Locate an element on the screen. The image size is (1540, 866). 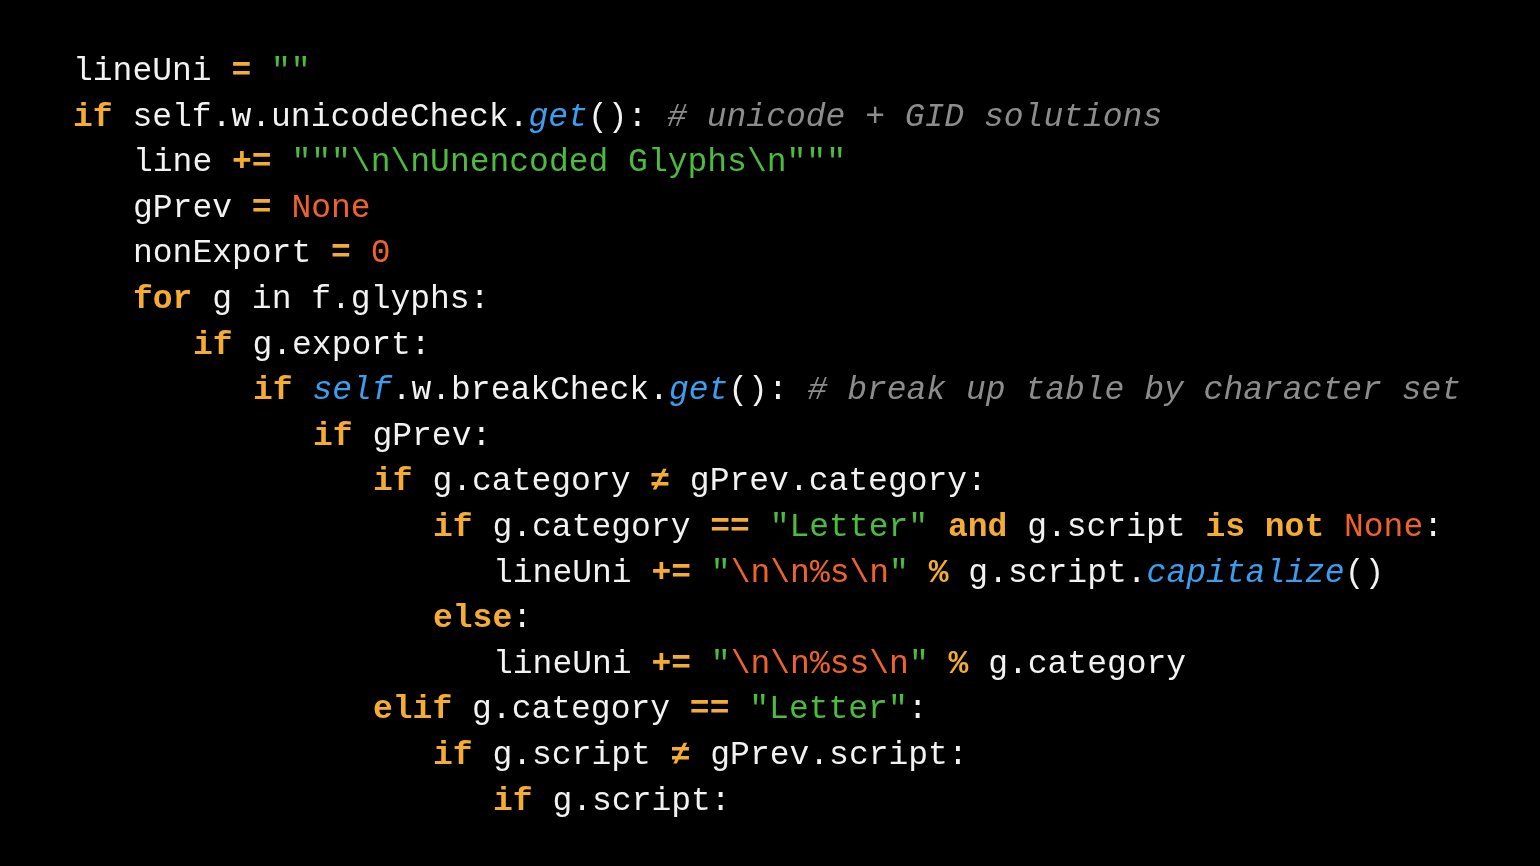
code-line: if self.w.unicodeCheck.get(): # unicode + GID solutions is located at coordinates (618, 117).